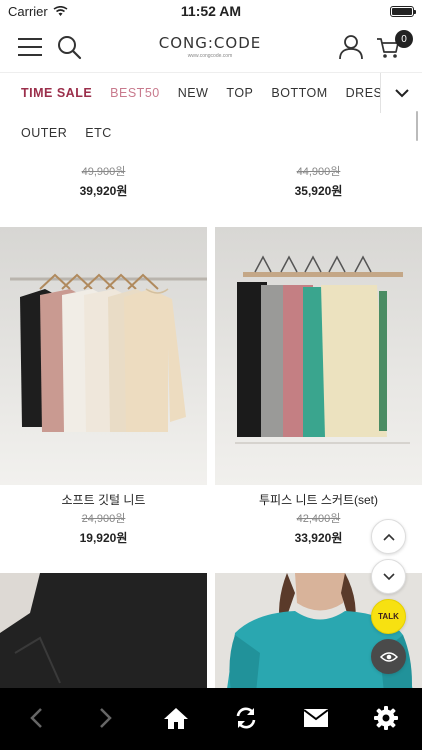 This screenshot has width=422, height=750. What do you see at coordinates (246, 718) in the screenshot?
I see `refresh-icon` at bounding box center [246, 718].